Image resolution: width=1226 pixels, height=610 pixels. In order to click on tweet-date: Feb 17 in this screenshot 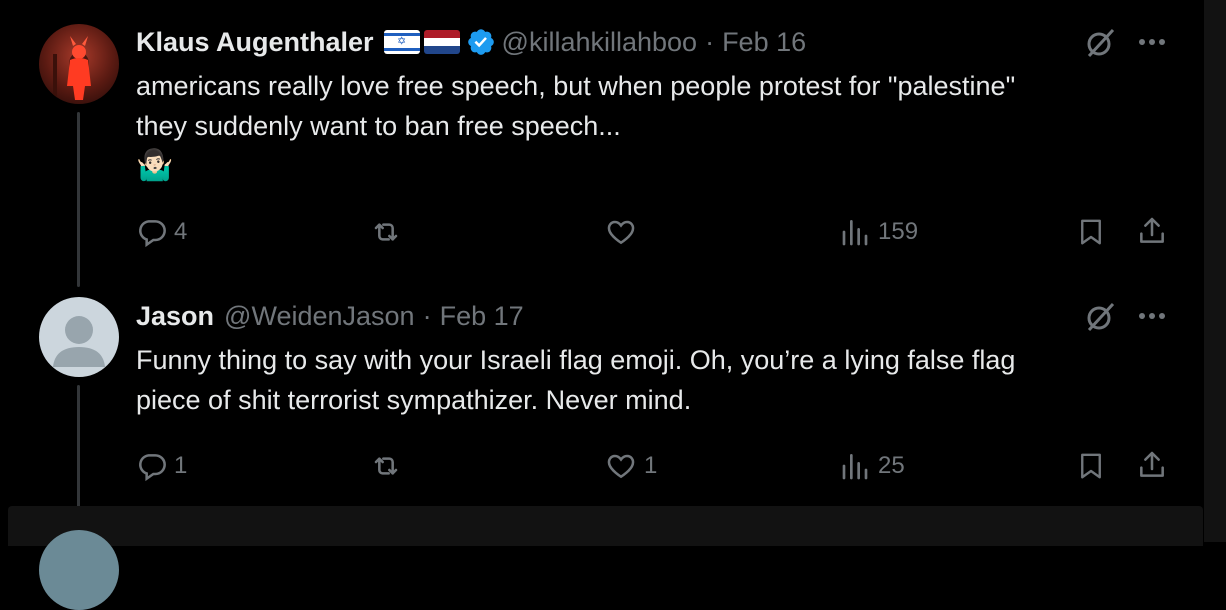, I will do `click(482, 316)`.